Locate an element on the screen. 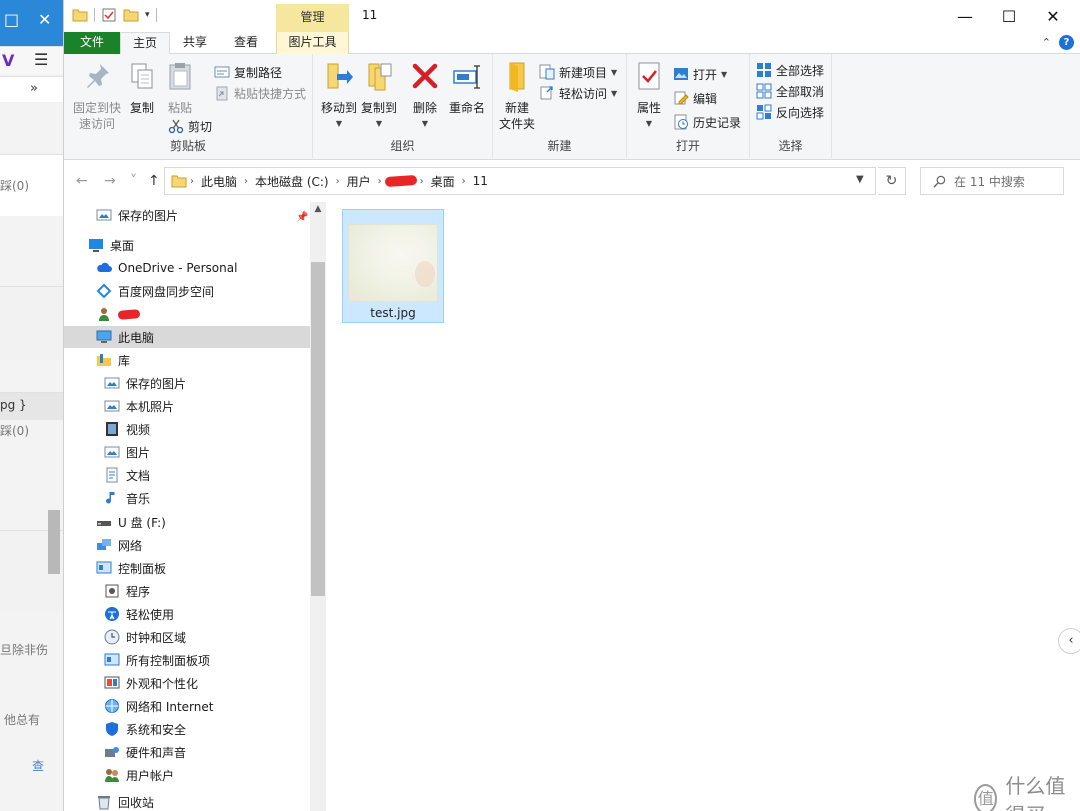 Image resolution: width=1080 pixels, height=811 pixels. tab-share: 共享 is located at coordinates (195, 43).